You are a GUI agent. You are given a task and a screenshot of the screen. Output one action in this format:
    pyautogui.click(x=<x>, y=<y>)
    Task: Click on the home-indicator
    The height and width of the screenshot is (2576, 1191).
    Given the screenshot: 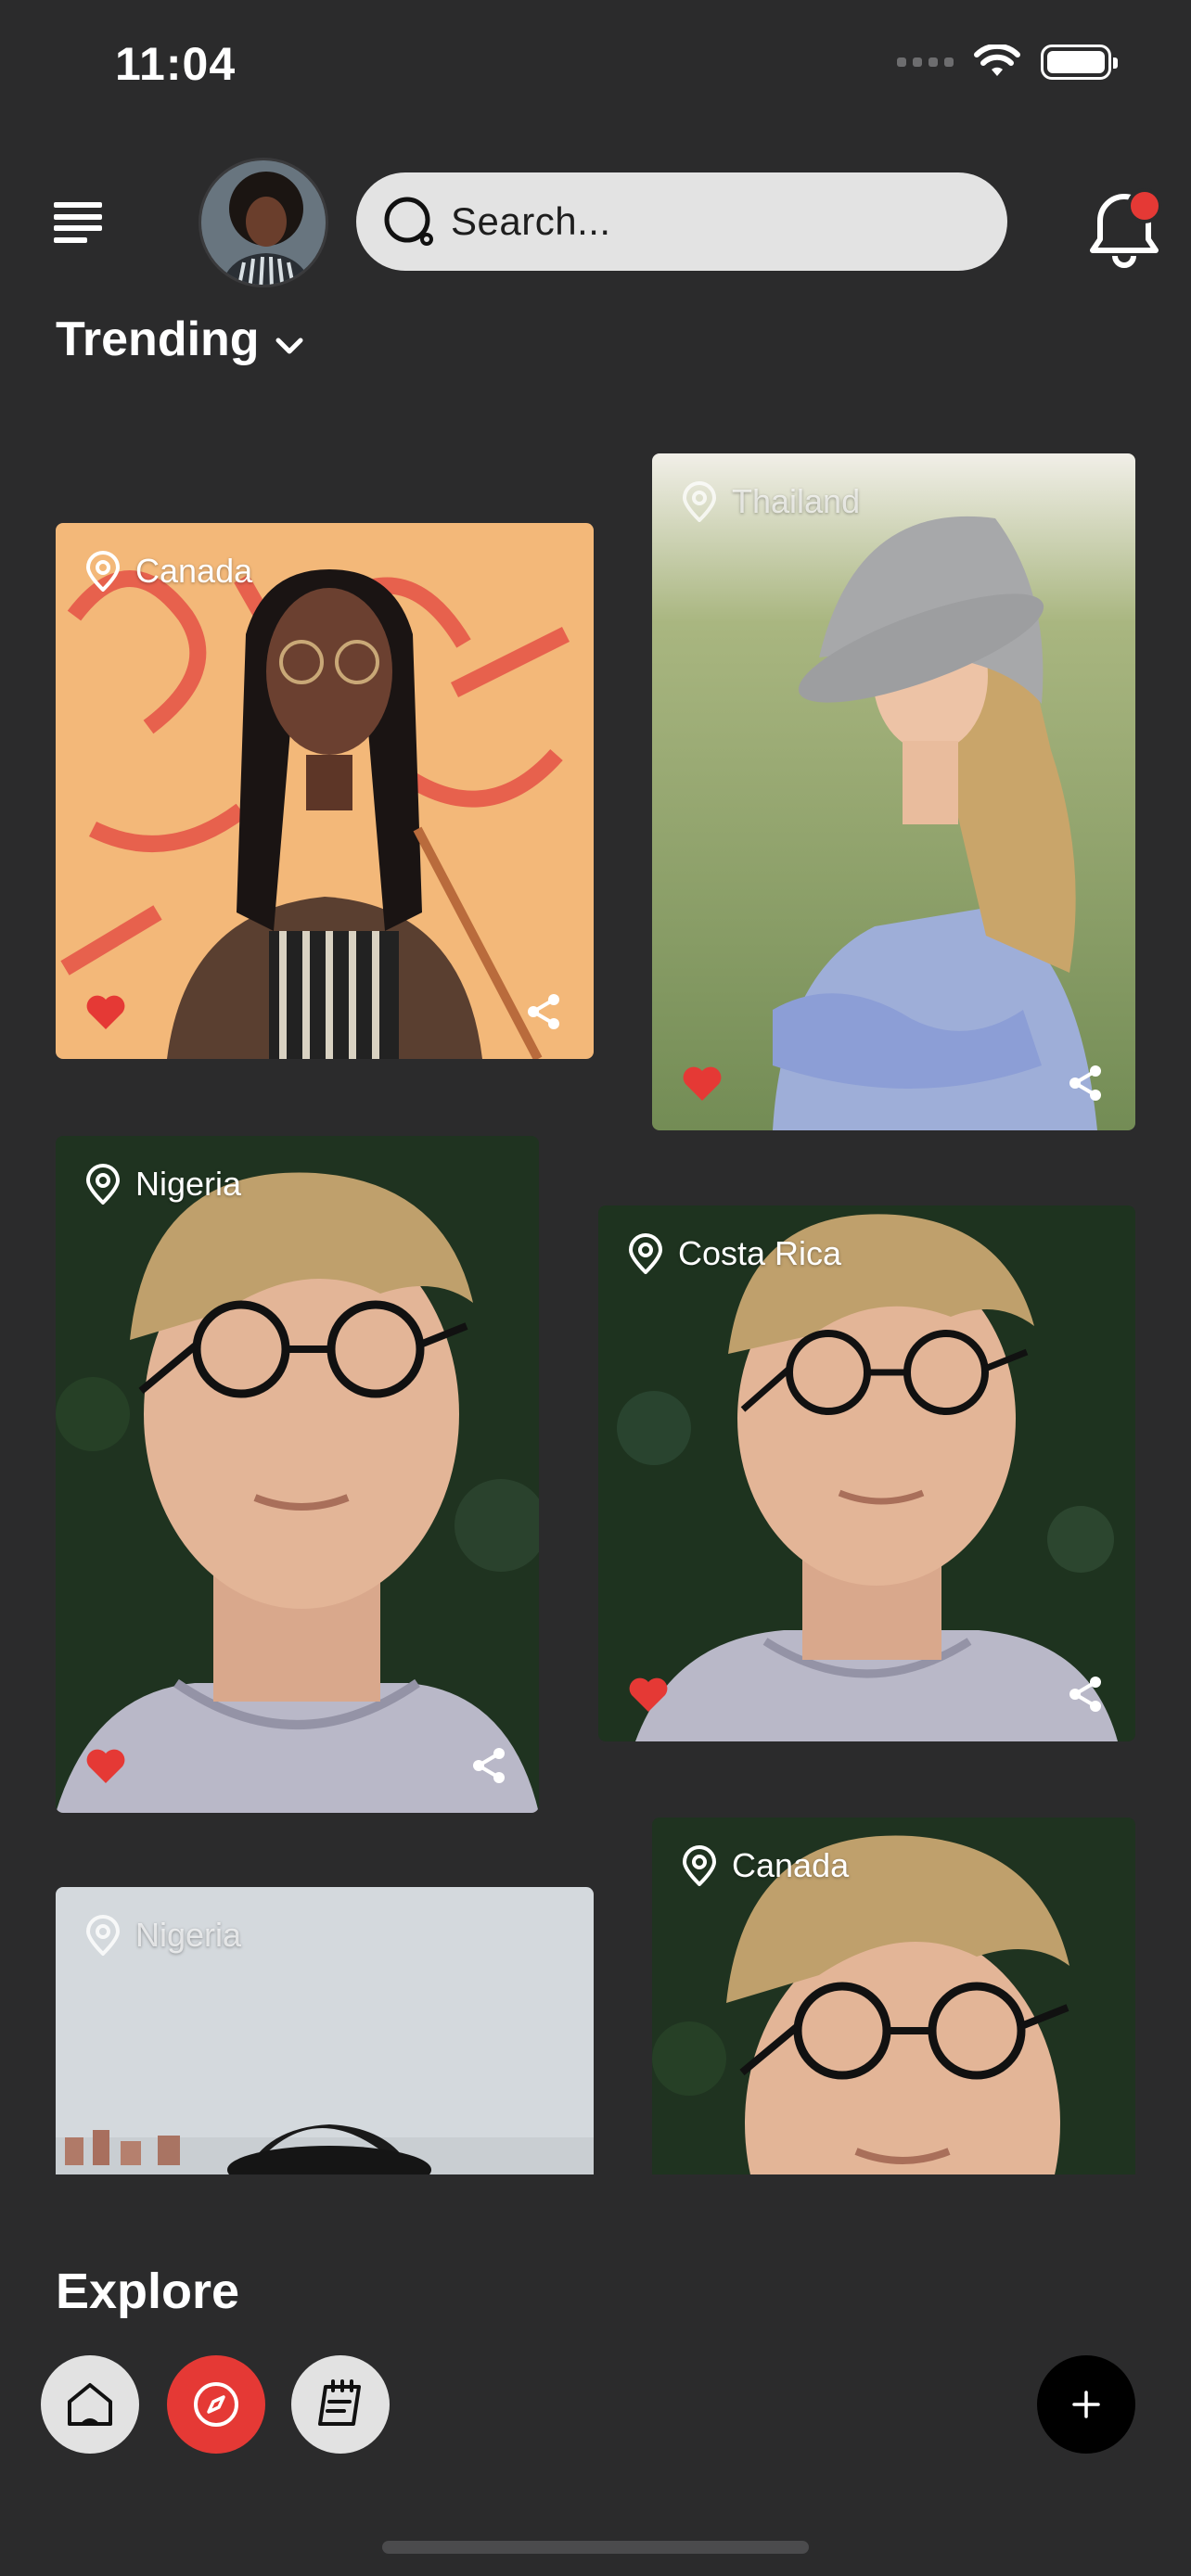 What is the action you would take?
    pyautogui.click(x=595, y=2547)
    